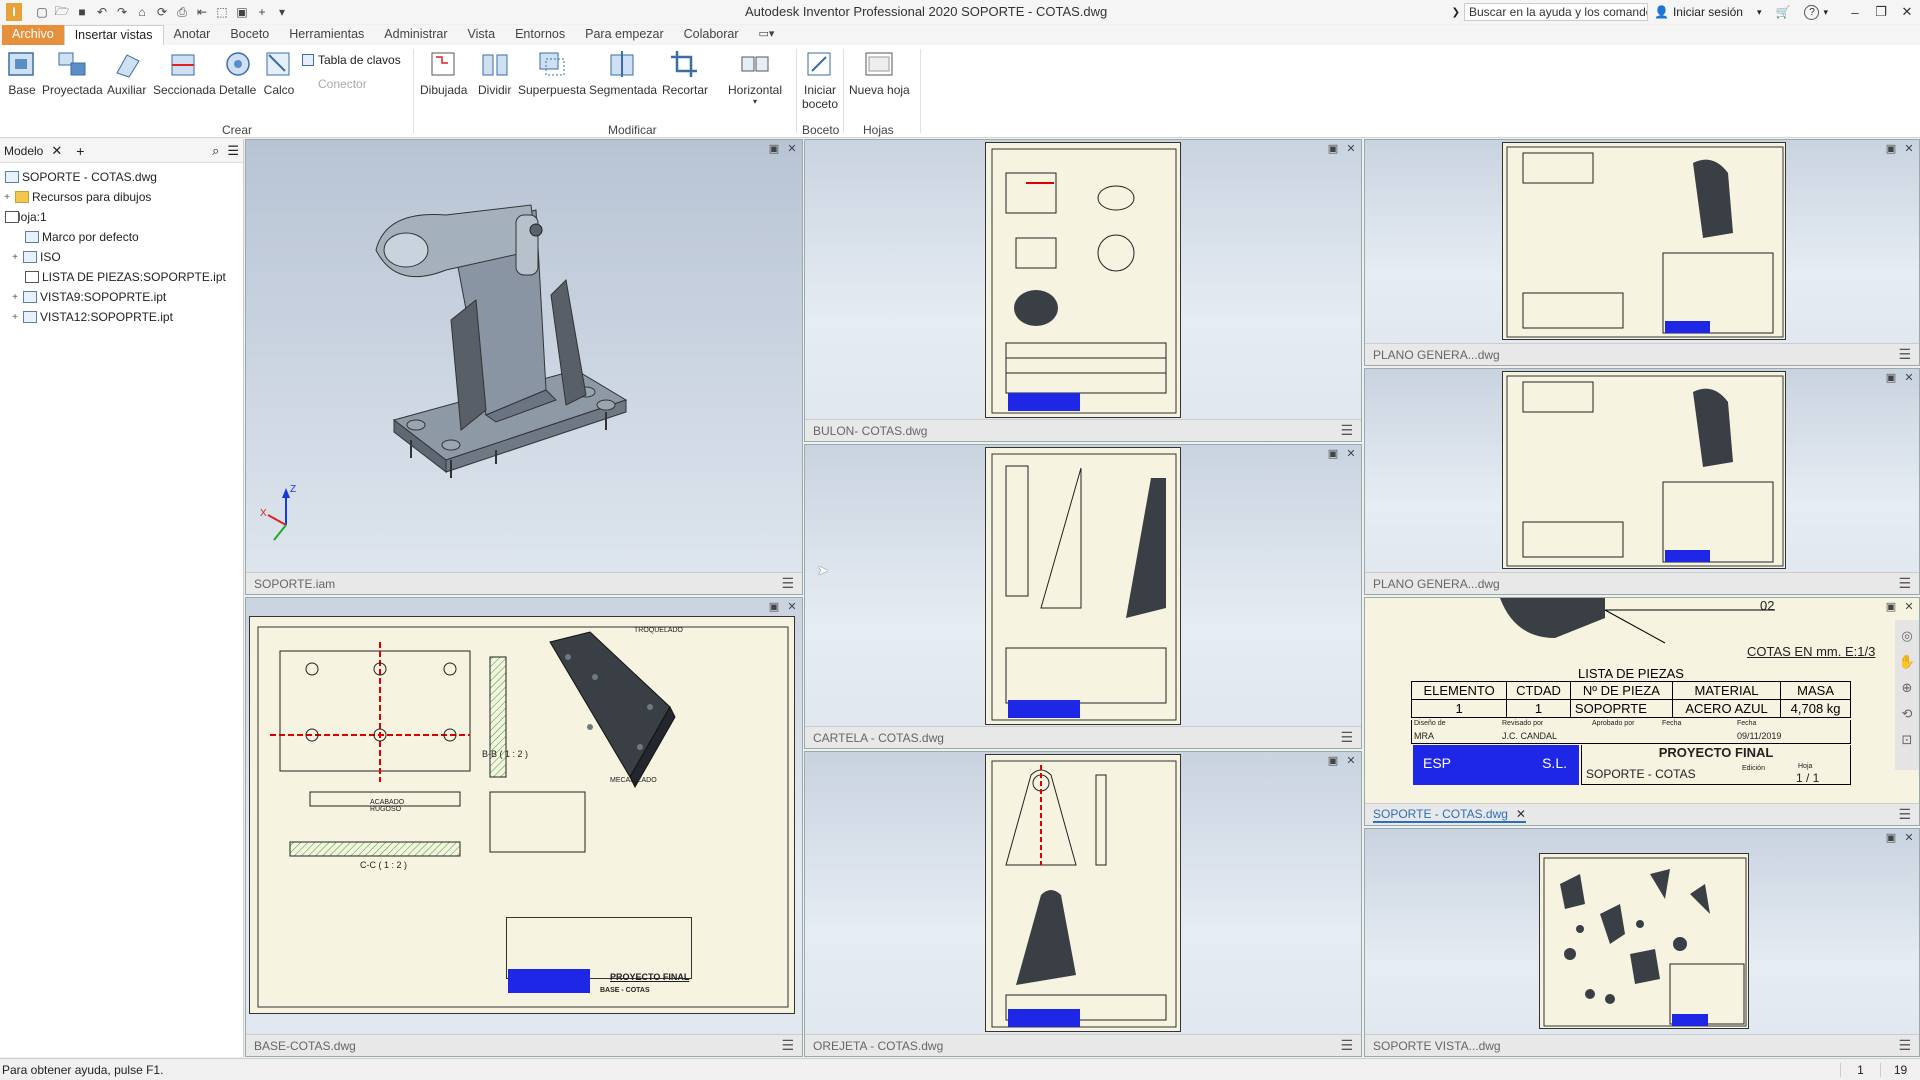 This screenshot has width=1920, height=1080. I want to click on crop-button: Recortar, so click(685, 73).